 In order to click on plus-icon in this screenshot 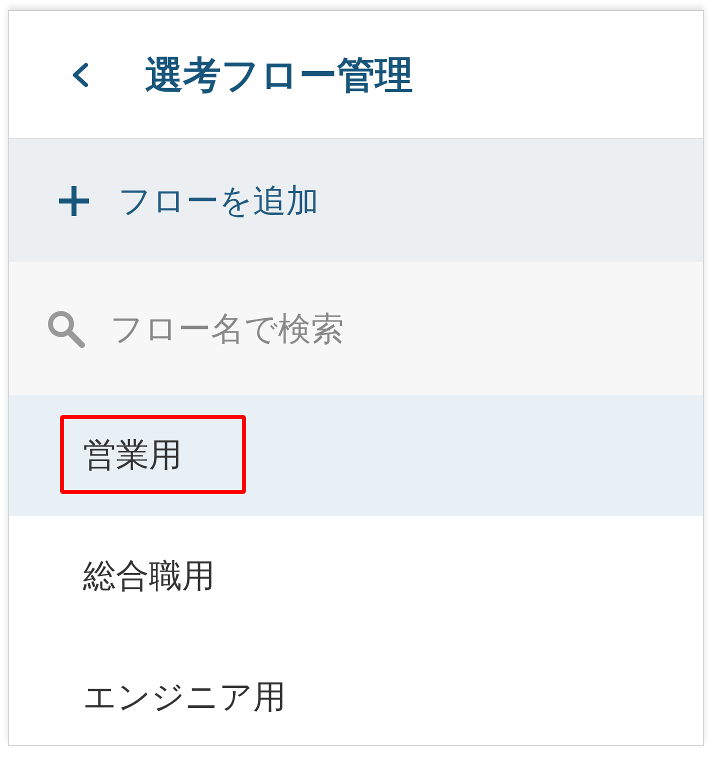, I will do `click(74, 200)`.